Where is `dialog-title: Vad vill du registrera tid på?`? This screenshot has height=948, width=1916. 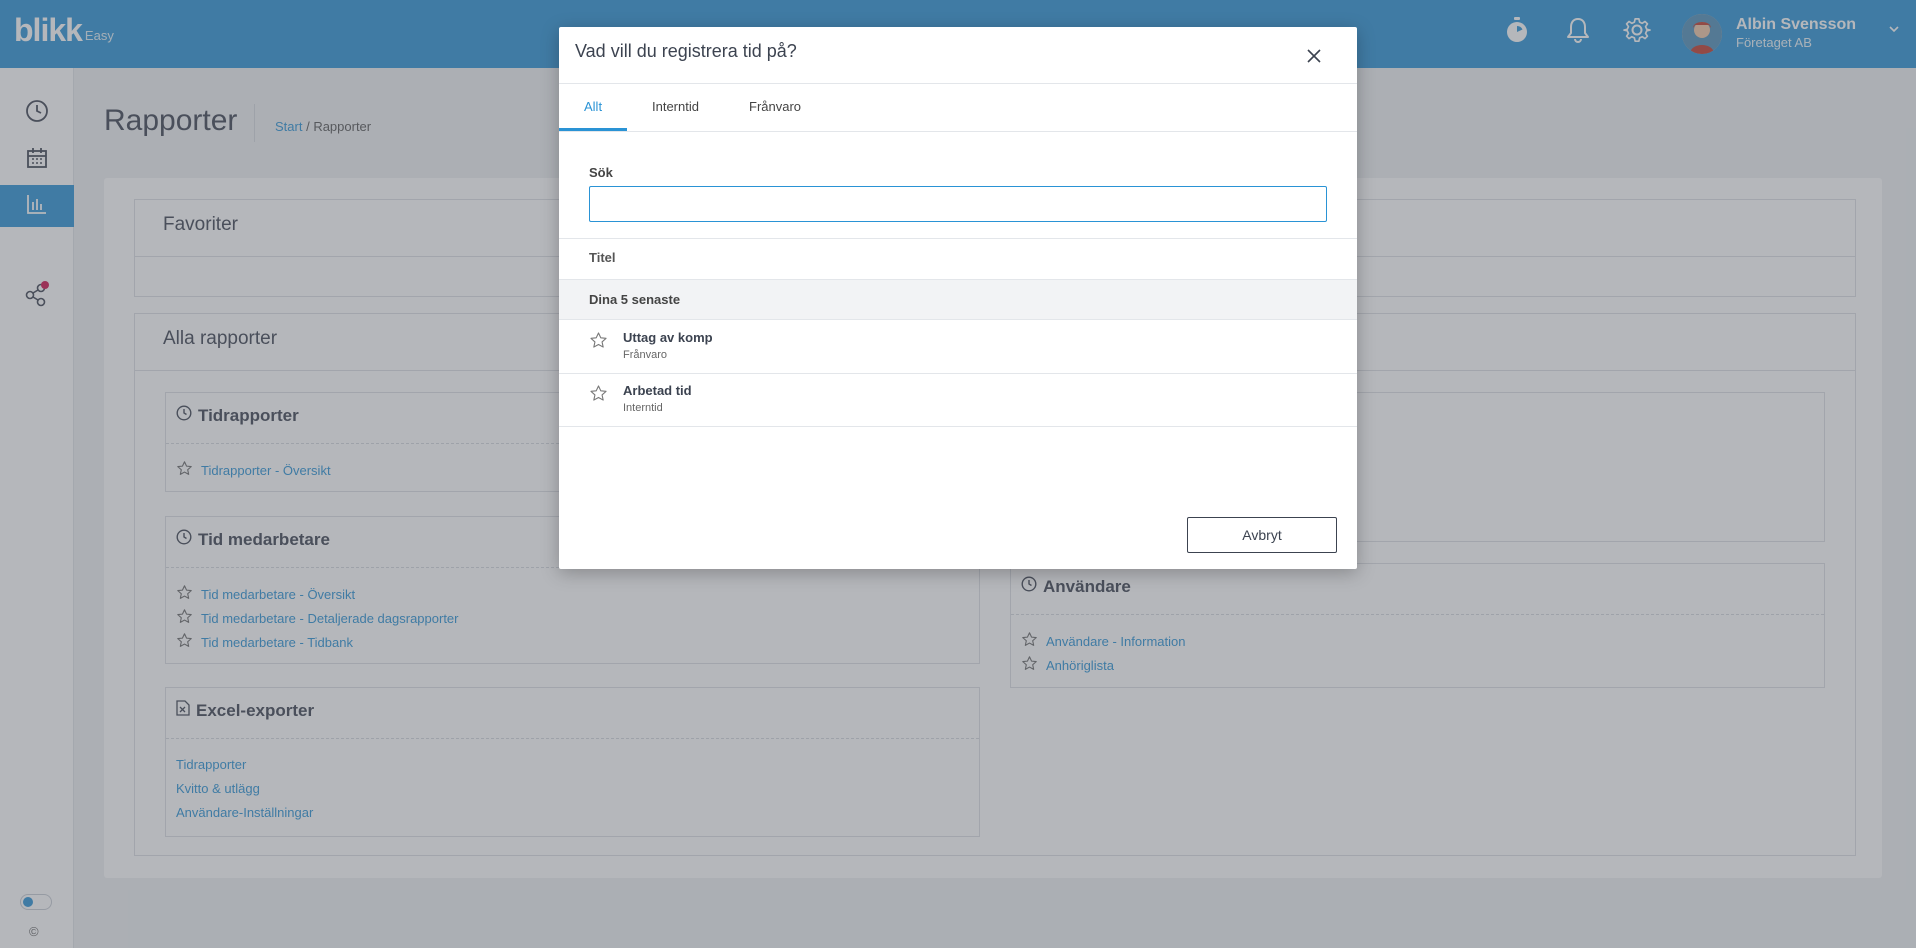 dialog-title: Vad vill du registrera tid på? is located at coordinates (686, 51).